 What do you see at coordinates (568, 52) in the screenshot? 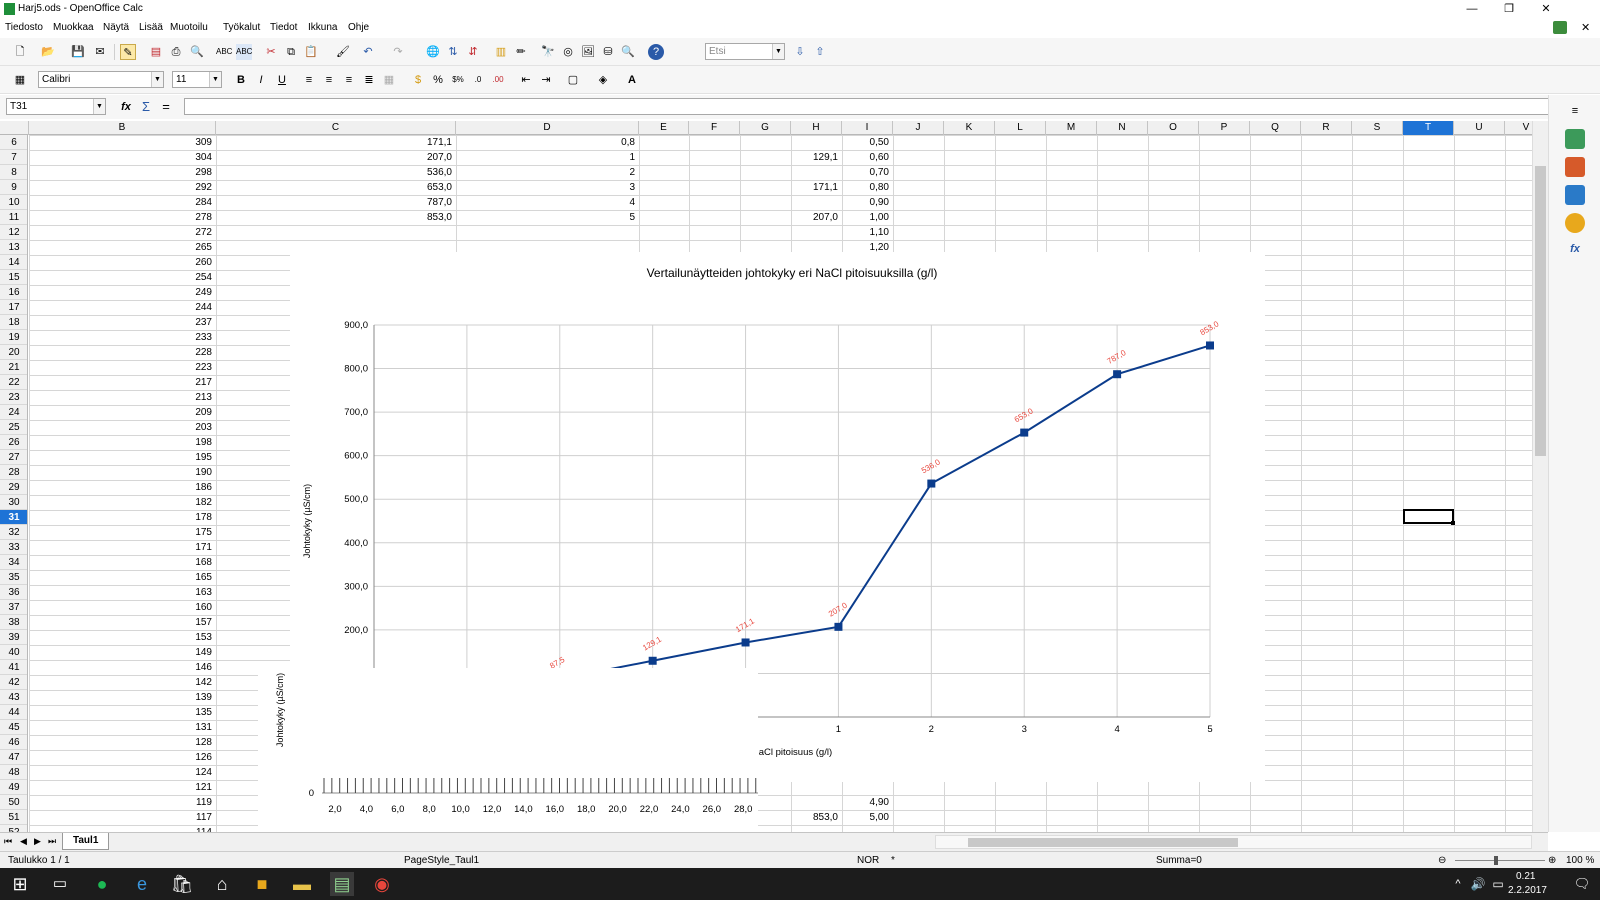
I see `navigator-icon: ◎` at bounding box center [568, 52].